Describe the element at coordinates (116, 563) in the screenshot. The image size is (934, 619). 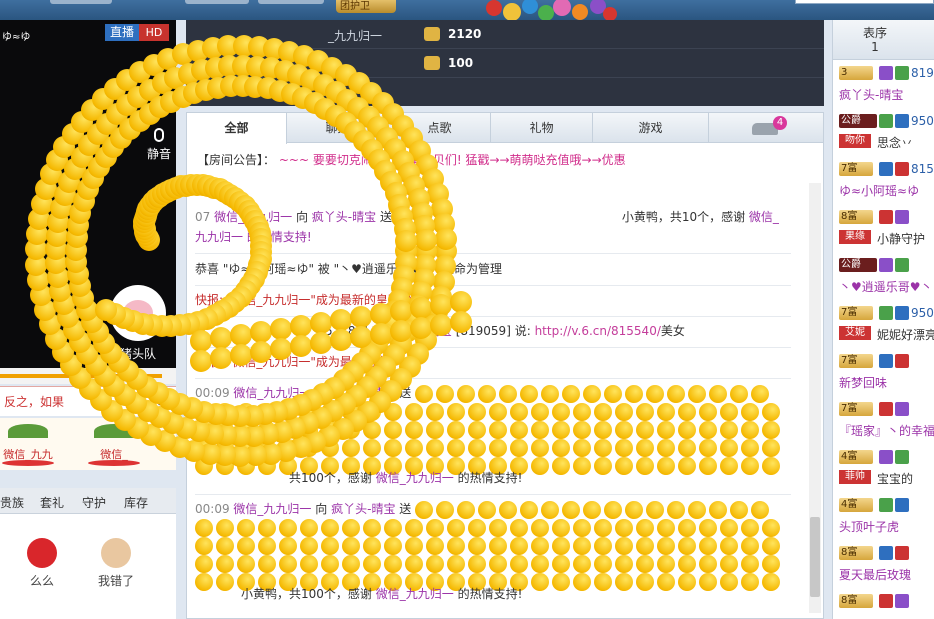
I see `gift-item: 我错了` at that location.